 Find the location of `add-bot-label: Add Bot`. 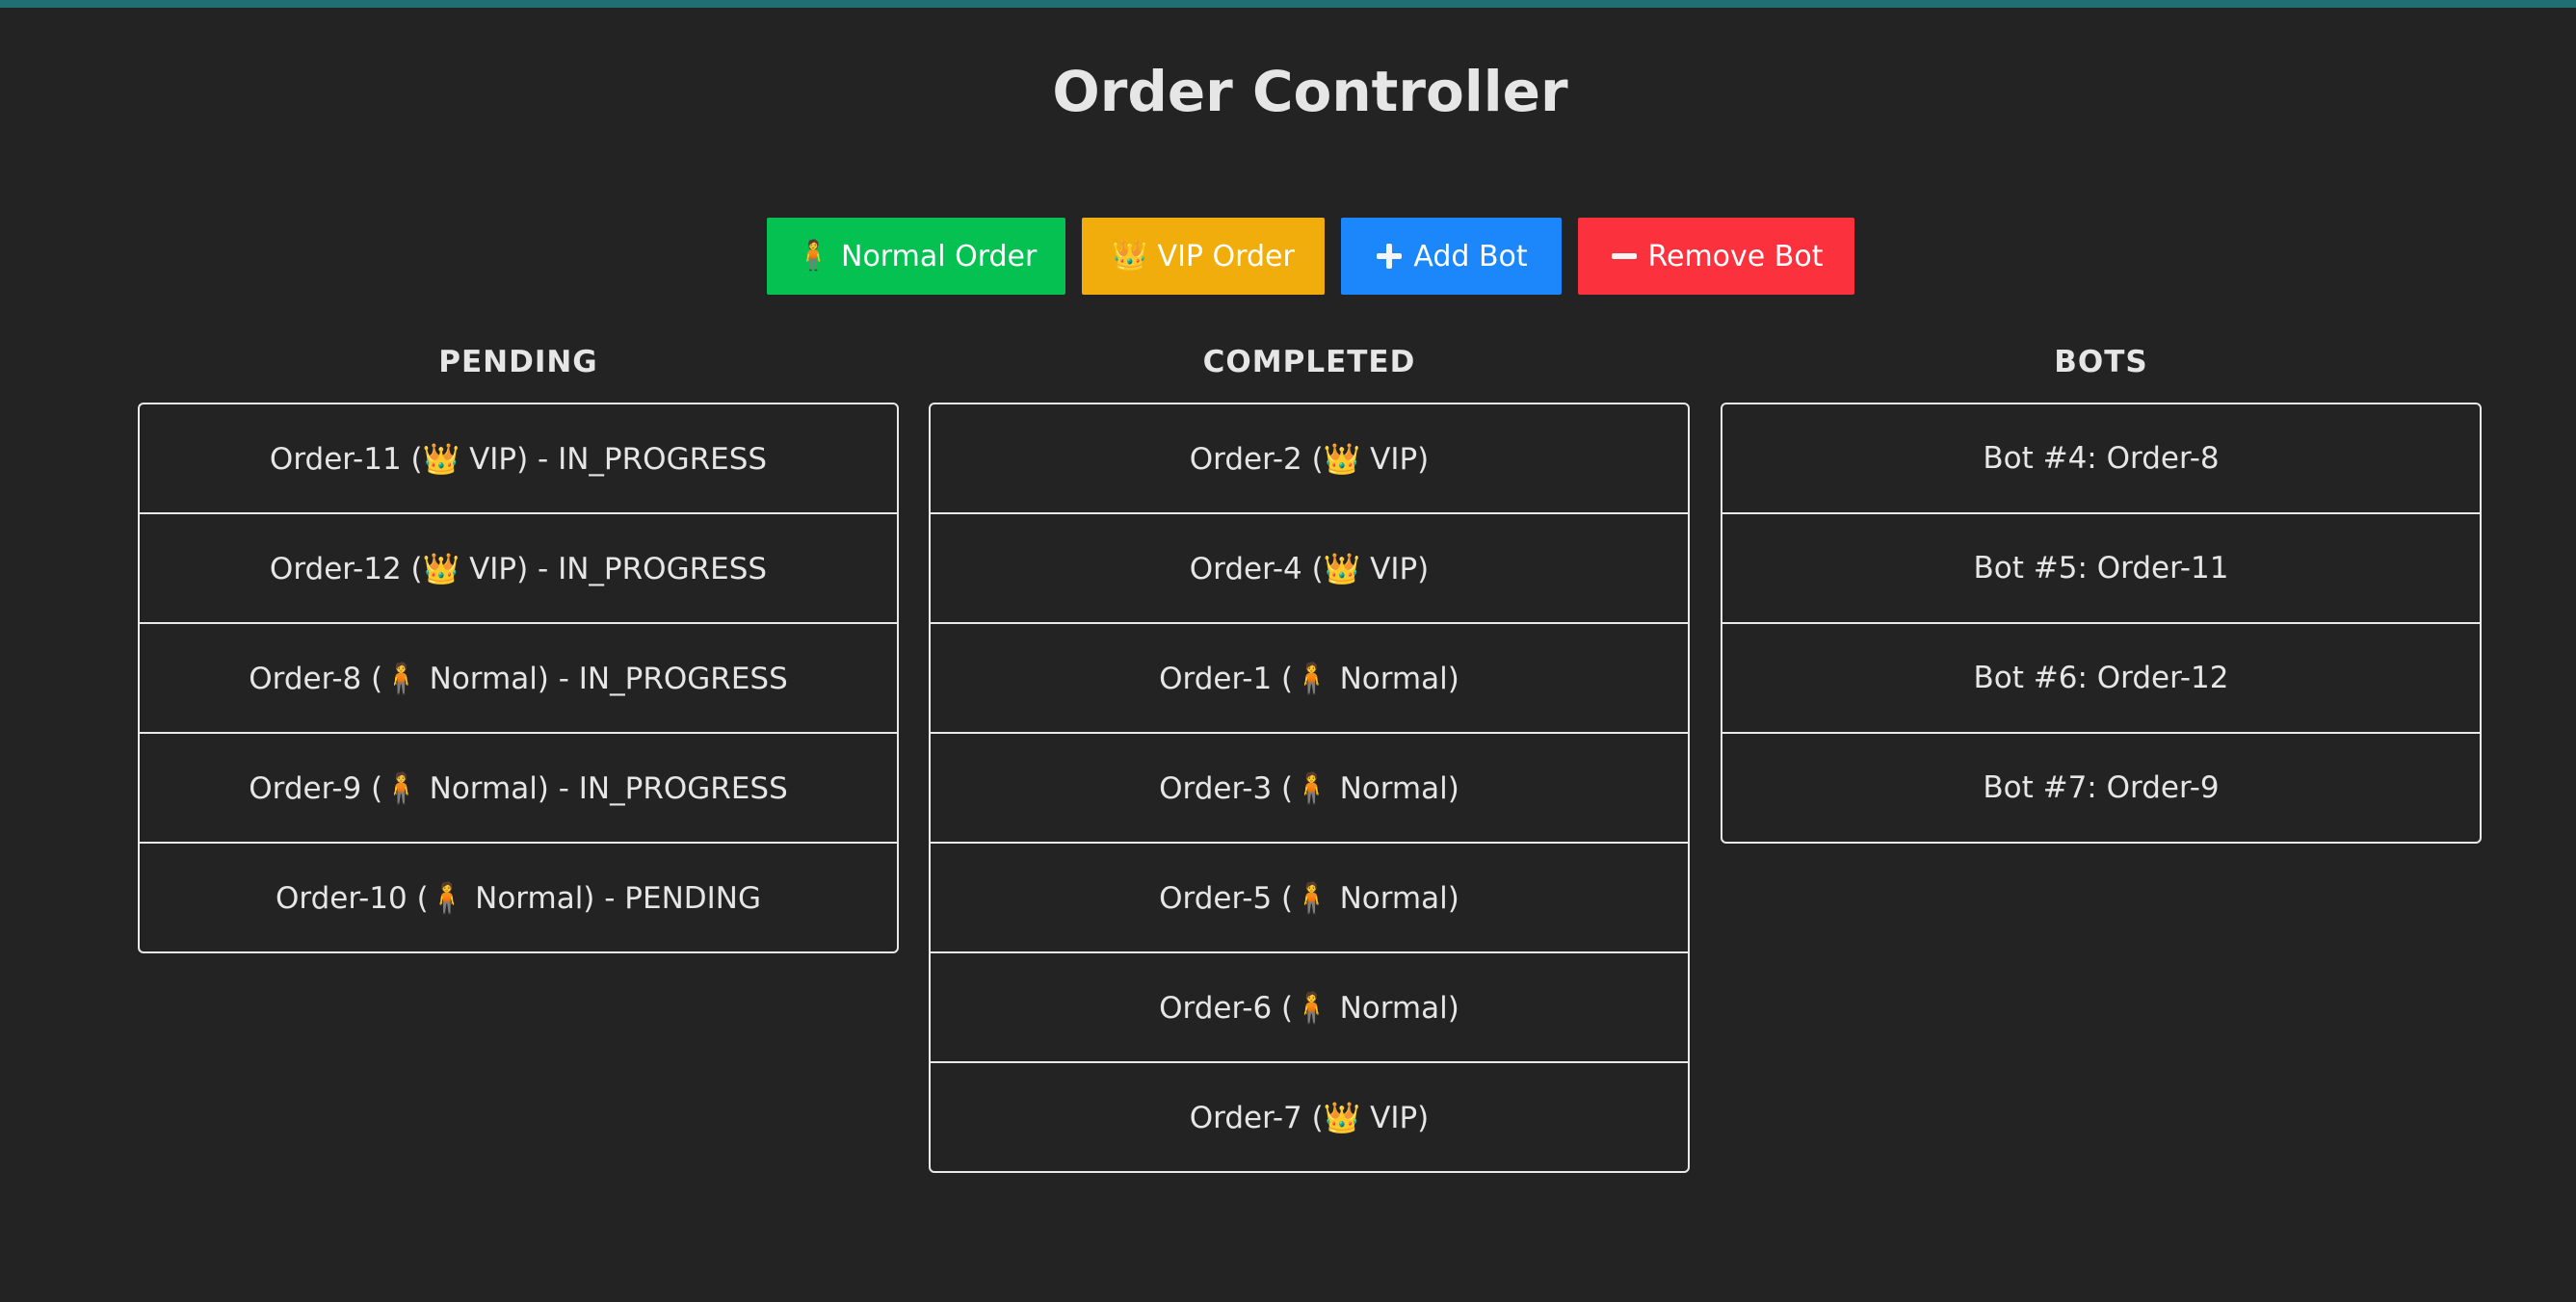

add-bot-label: Add Bot is located at coordinates (1470, 256).